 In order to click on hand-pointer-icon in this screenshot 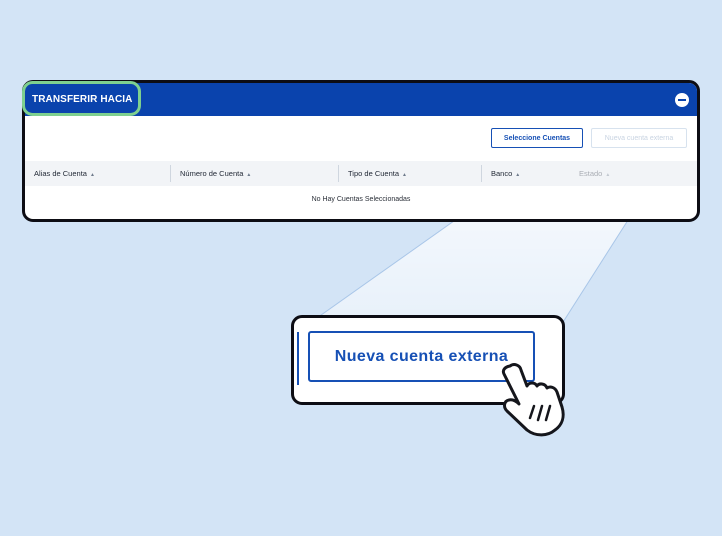, I will do `click(533, 400)`.